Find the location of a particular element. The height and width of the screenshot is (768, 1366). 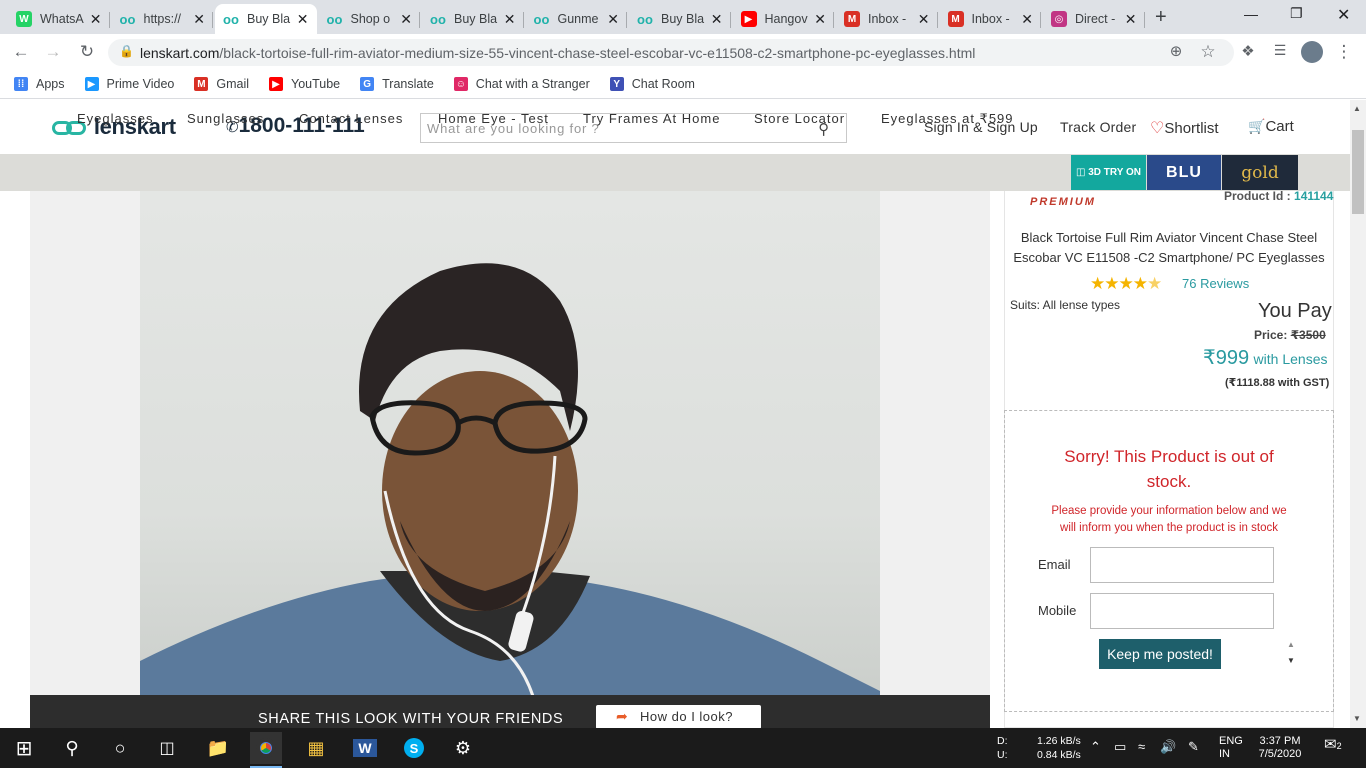

chat-icon: ☺ is located at coordinates (460, 84).